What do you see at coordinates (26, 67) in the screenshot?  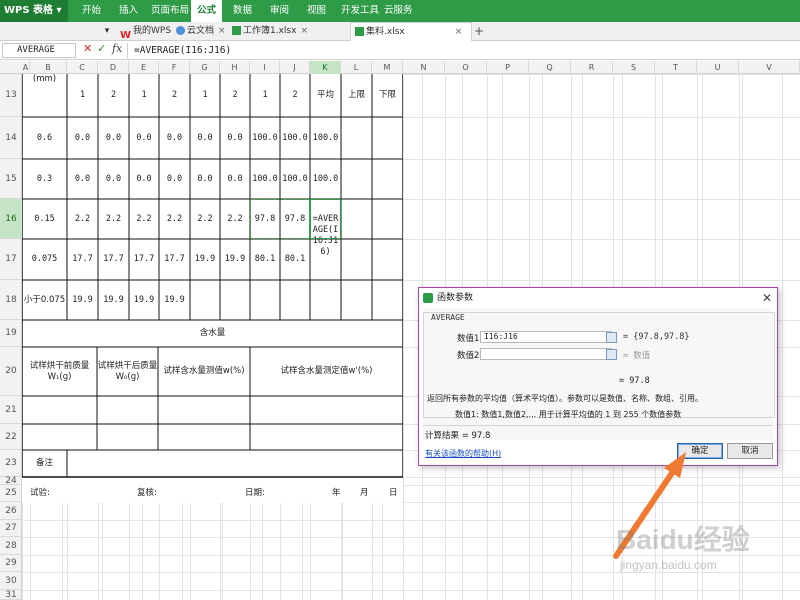 I see `column-header-A: A` at bounding box center [26, 67].